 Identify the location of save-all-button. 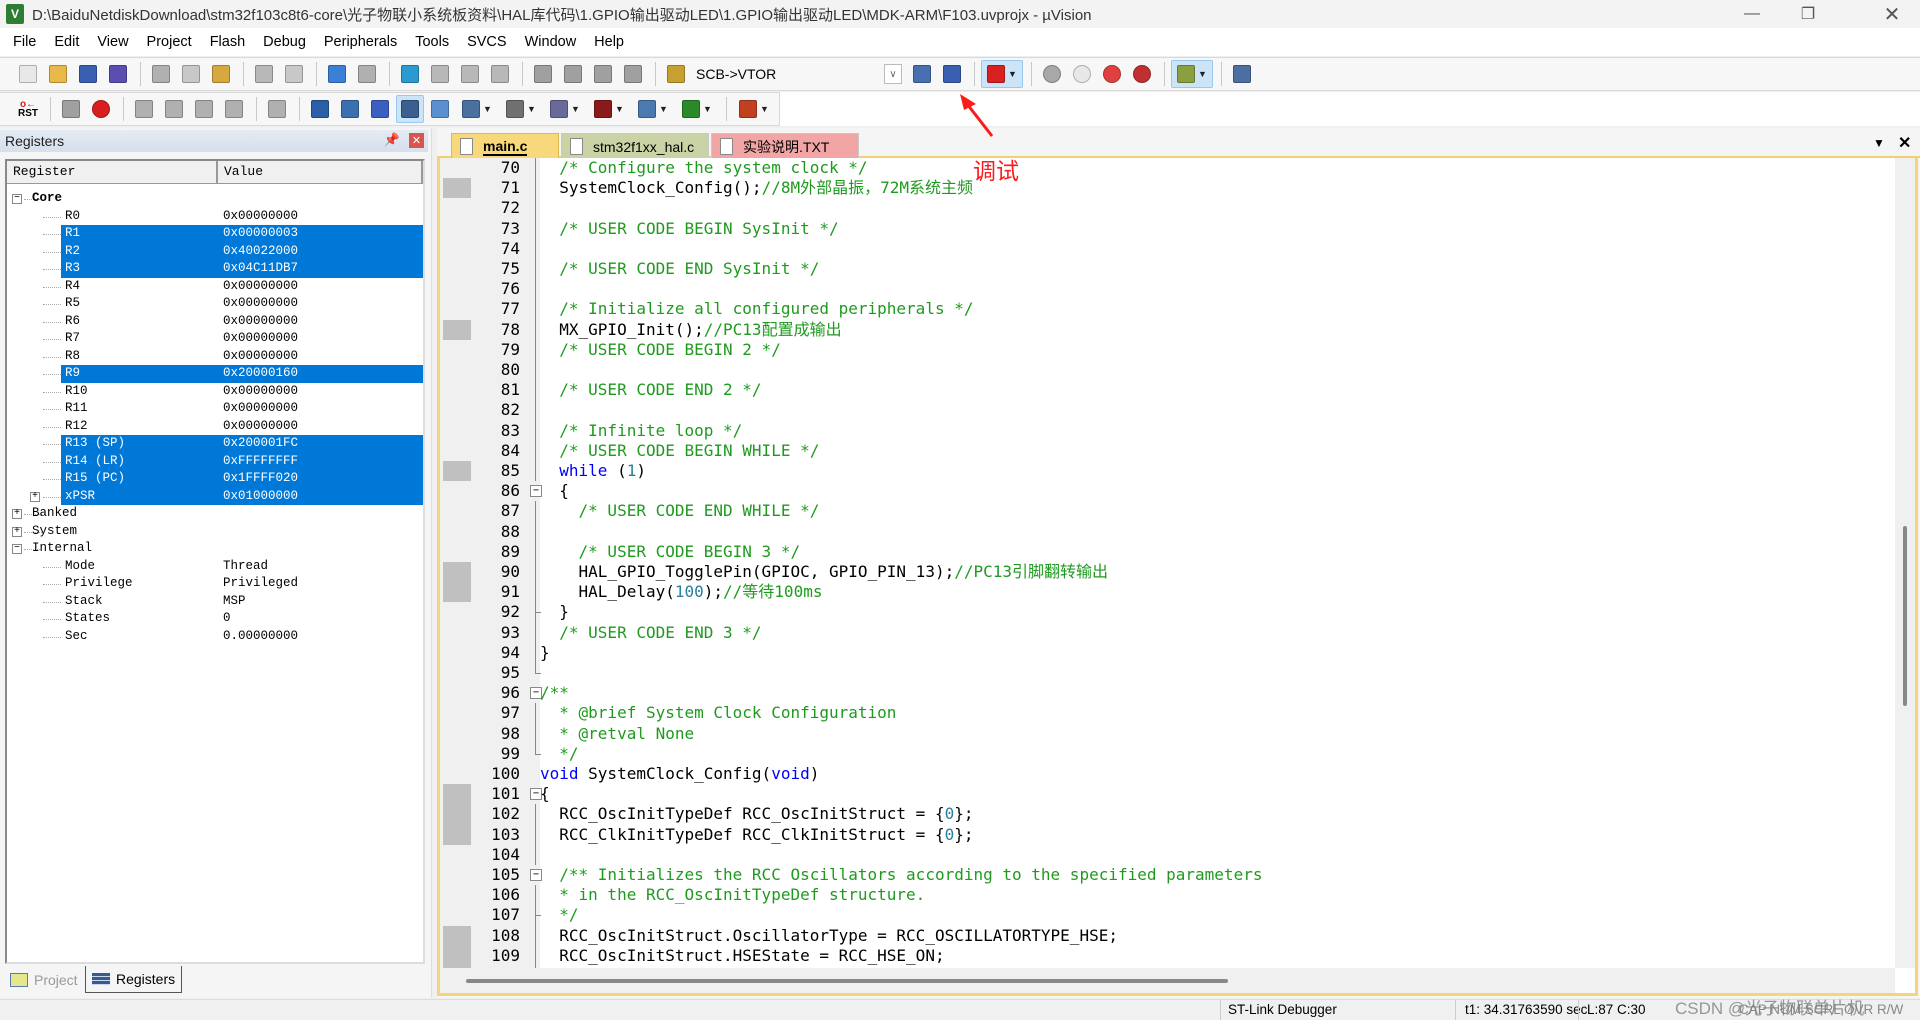
(118, 74).